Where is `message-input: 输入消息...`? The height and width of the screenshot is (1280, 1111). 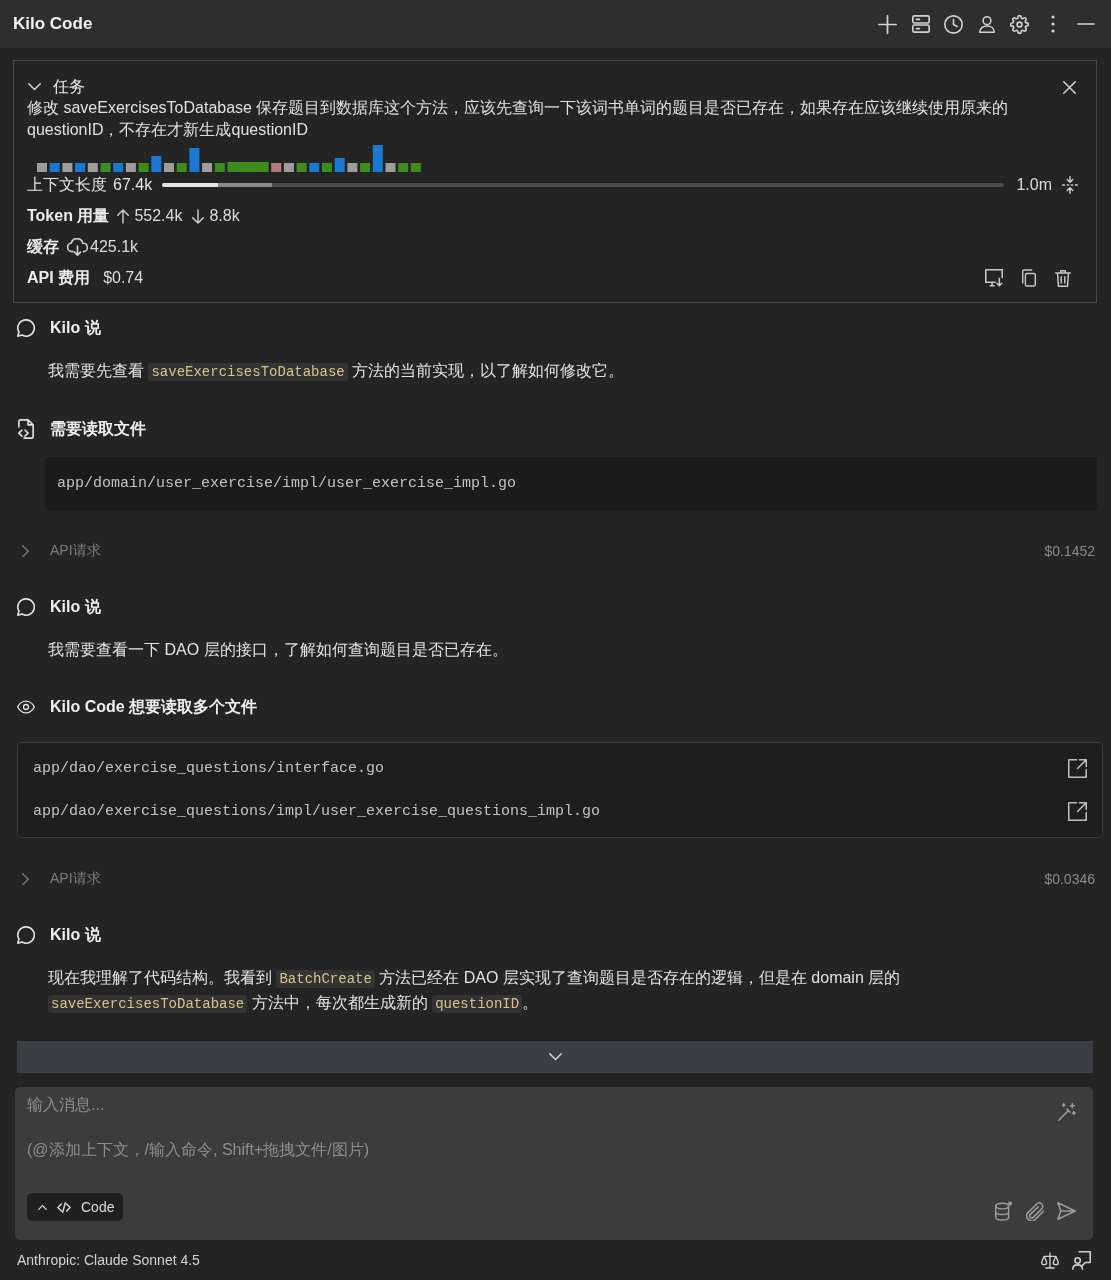 message-input: 输入消息... is located at coordinates (542, 1105).